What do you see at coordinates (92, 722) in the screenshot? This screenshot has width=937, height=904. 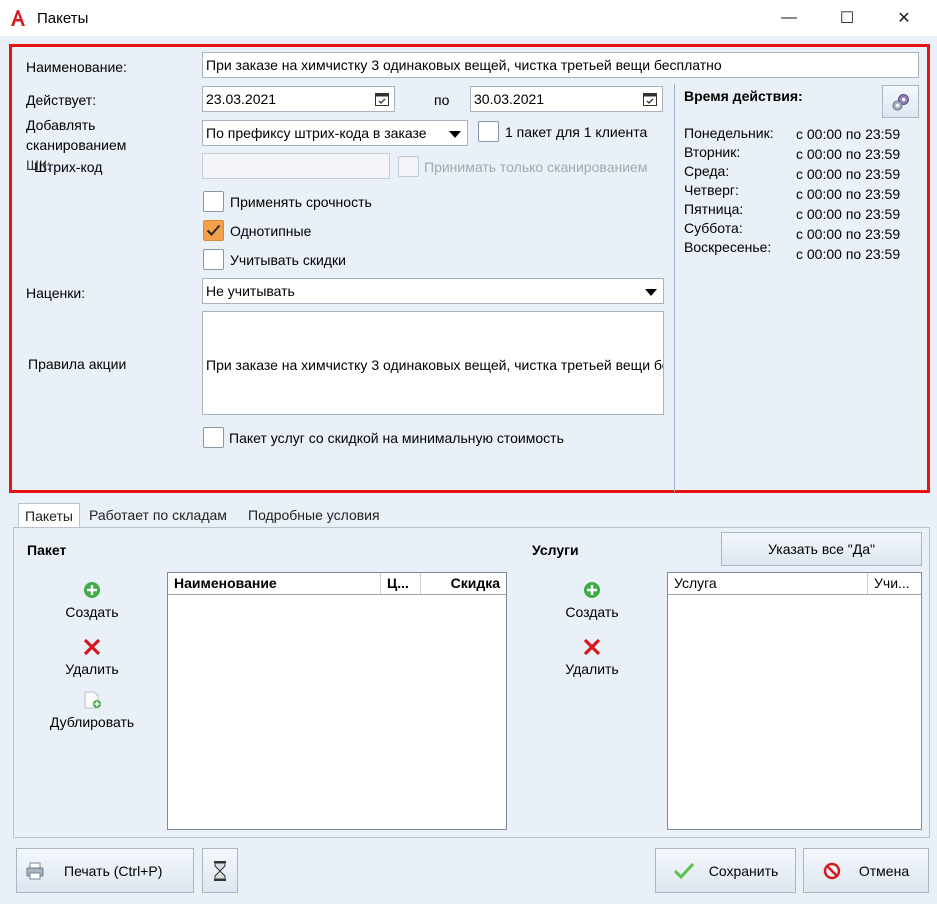 I see `duplicate-label: Дублировать` at bounding box center [92, 722].